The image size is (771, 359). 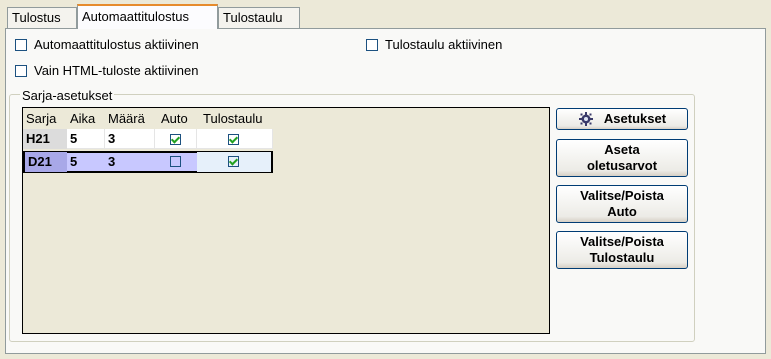 I want to click on set-defaults-label-line2: oletusarvot, so click(x=622, y=165).